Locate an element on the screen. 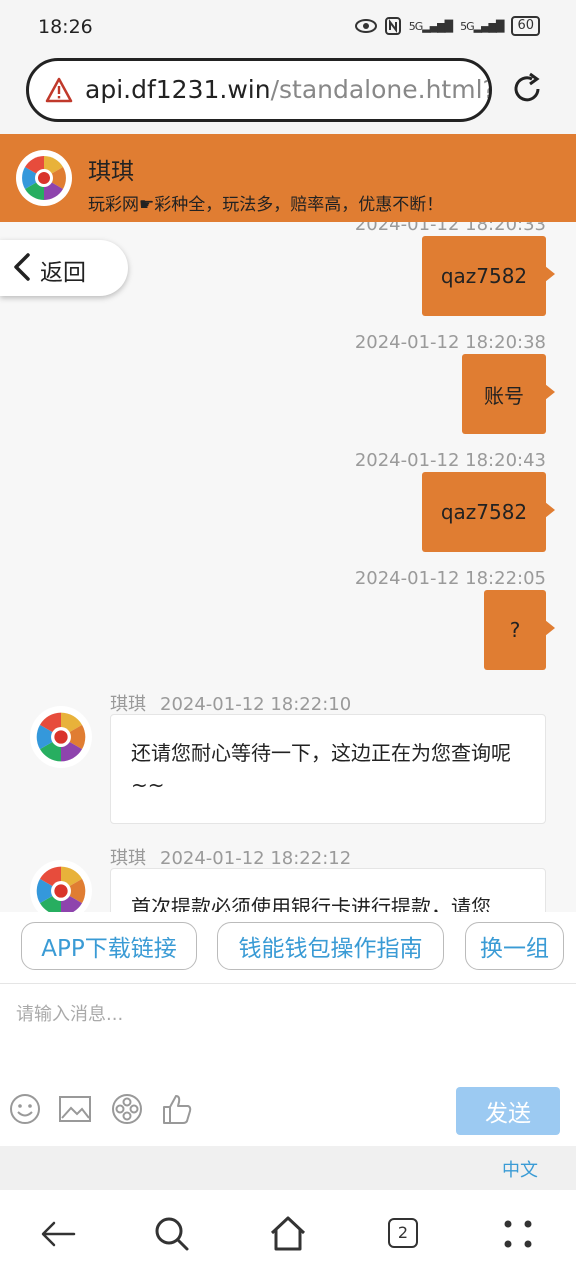 This screenshot has height=1280, width=576. url-text: api.df1231.win/standalone.html? is located at coordinates (288, 89).